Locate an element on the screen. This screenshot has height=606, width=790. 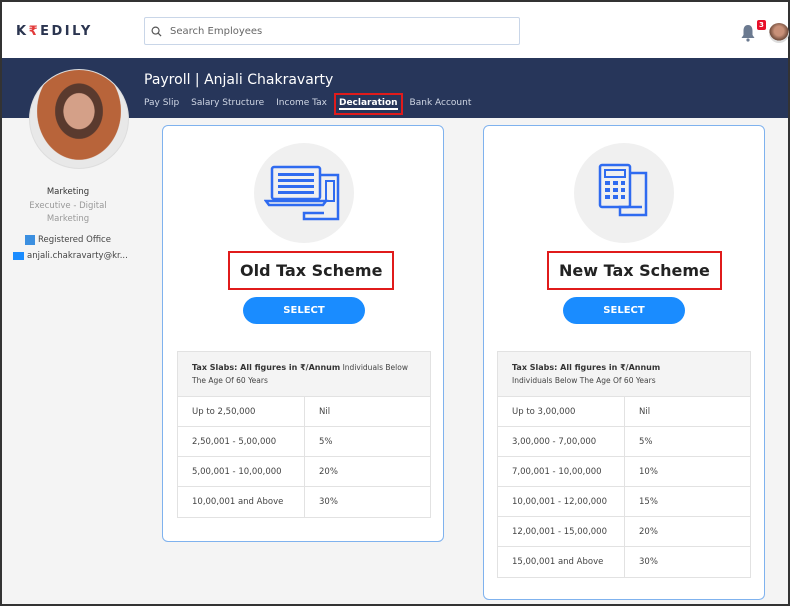
calculator-receipt-icon is located at coordinates (624, 193).